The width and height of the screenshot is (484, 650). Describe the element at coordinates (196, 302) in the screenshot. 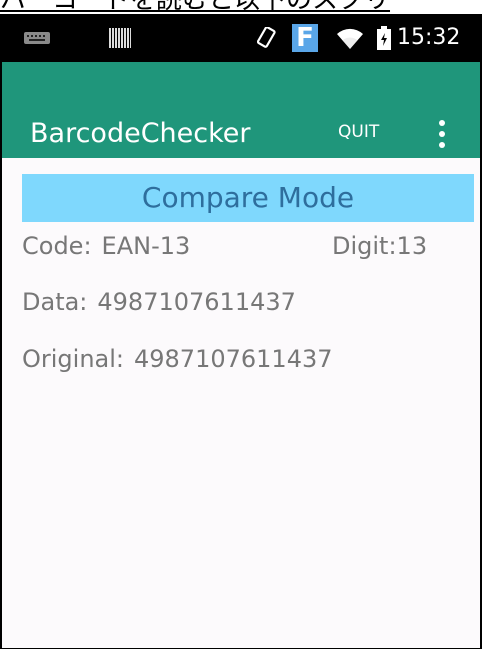

I see `data-value: 4987107611437` at that location.